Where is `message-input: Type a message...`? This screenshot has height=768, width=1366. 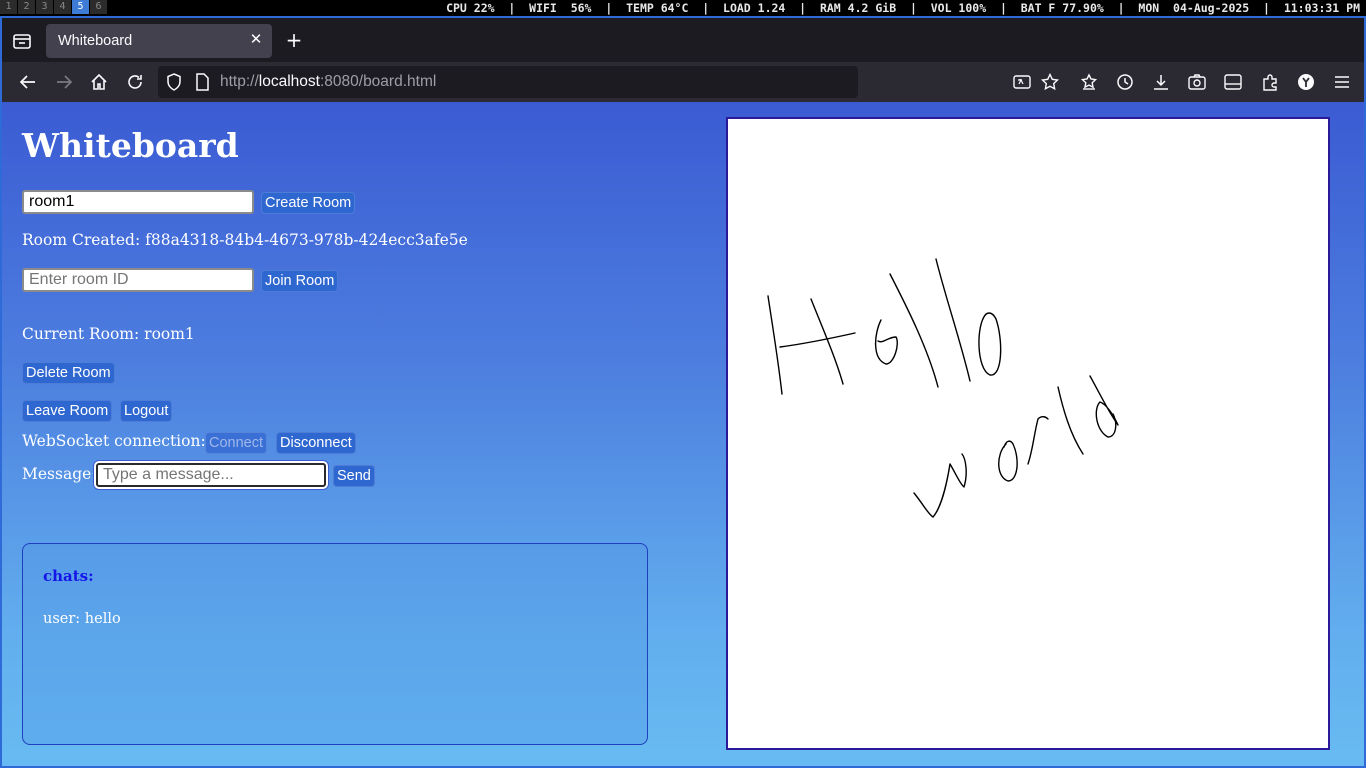
message-input: Type a message... is located at coordinates (211, 475).